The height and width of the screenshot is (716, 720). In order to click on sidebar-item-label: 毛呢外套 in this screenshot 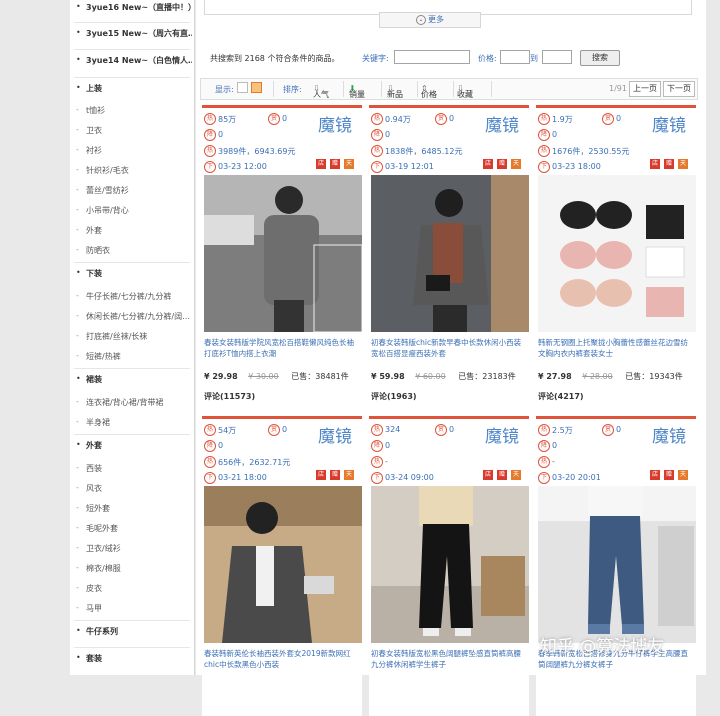, I will do `click(102, 528)`.